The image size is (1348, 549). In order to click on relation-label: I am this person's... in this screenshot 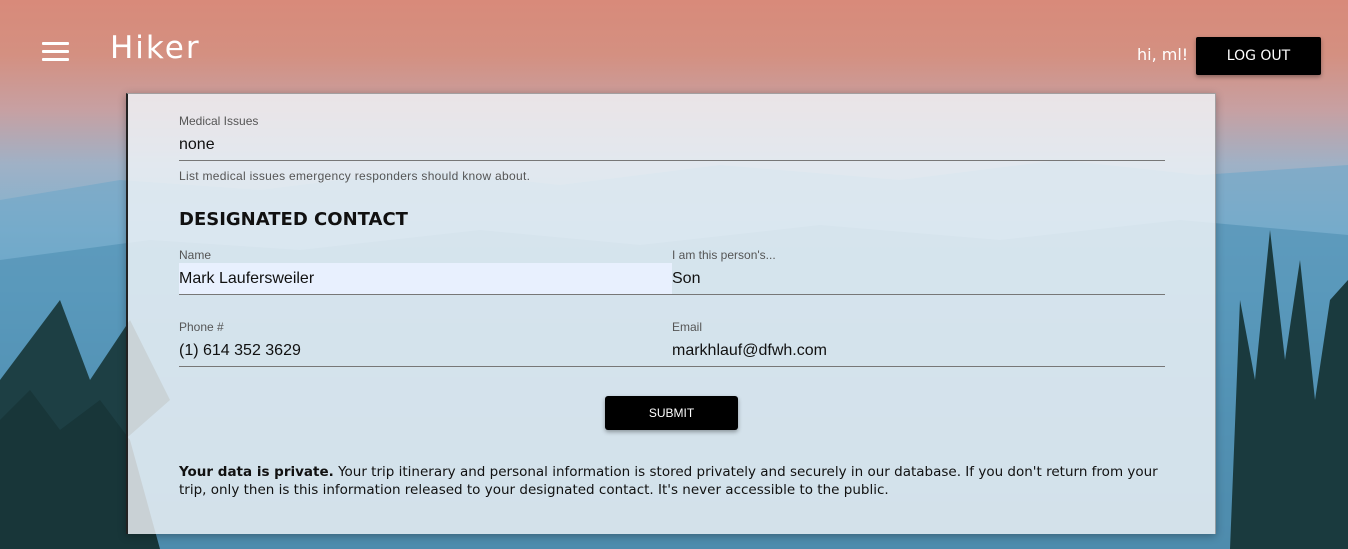, I will do `click(724, 255)`.